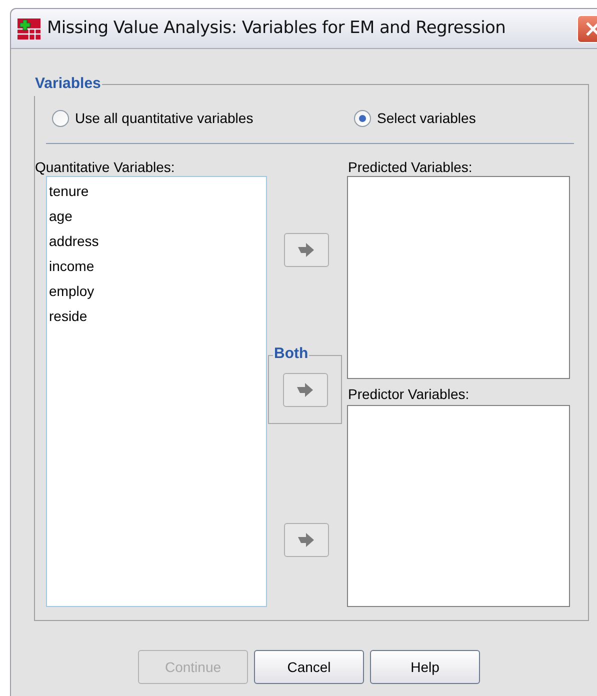 This screenshot has width=597, height=696. What do you see at coordinates (157, 218) in the screenshot?
I see `list-item: age` at bounding box center [157, 218].